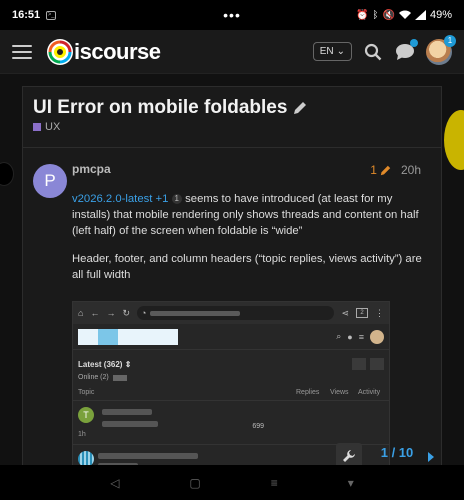  I want to click on online-label: Online (2), so click(93, 377).